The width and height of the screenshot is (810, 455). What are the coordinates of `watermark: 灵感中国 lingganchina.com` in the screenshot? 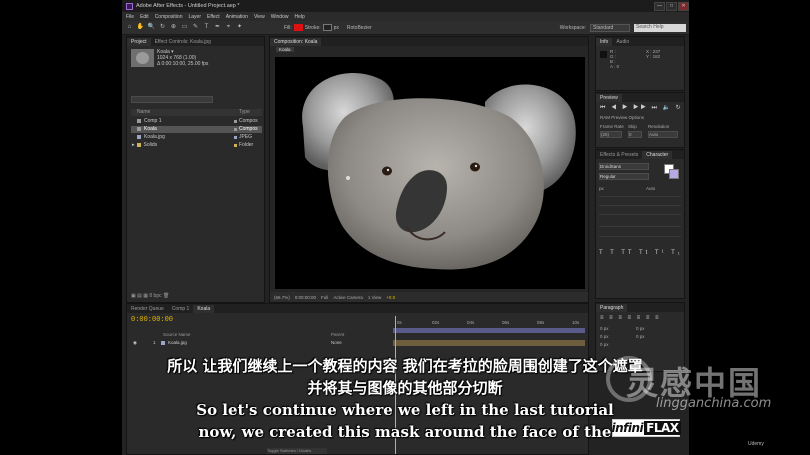 It's located at (701, 382).